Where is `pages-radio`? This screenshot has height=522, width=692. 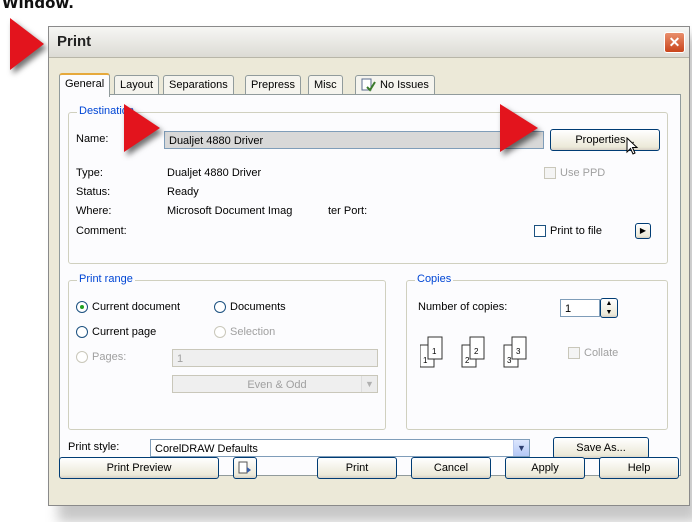 pages-radio is located at coordinates (82, 357).